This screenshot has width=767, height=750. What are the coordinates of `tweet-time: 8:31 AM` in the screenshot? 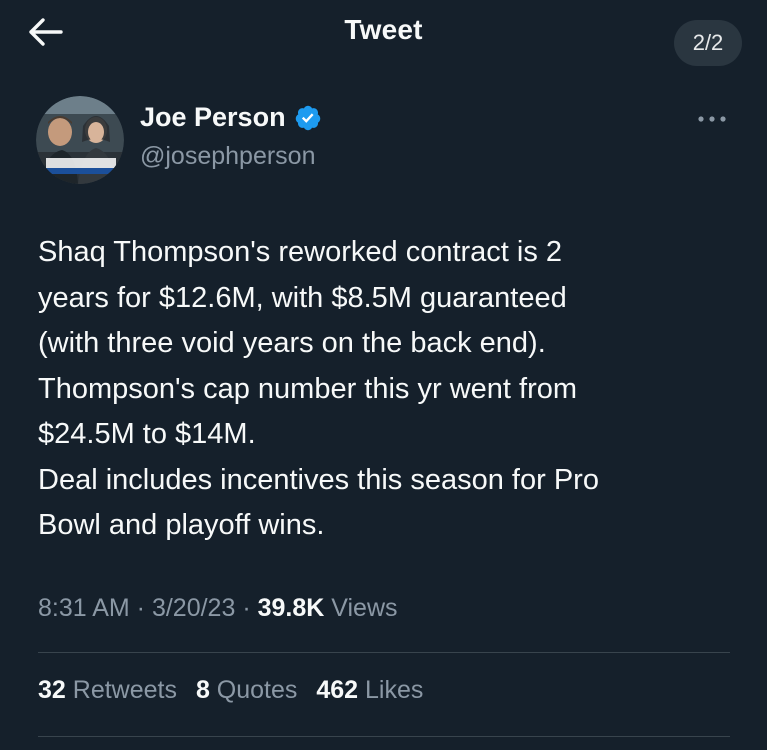 It's located at (84, 608).